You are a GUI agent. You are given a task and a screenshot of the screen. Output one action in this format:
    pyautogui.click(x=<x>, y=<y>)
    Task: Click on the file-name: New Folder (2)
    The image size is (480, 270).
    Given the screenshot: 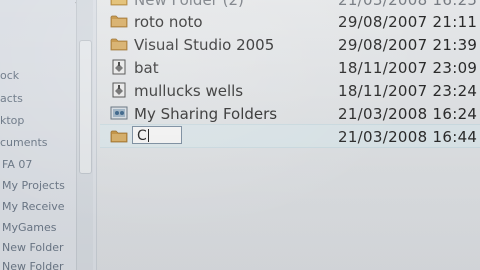 What is the action you would take?
    pyautogui.click(x=189, y=4)
    